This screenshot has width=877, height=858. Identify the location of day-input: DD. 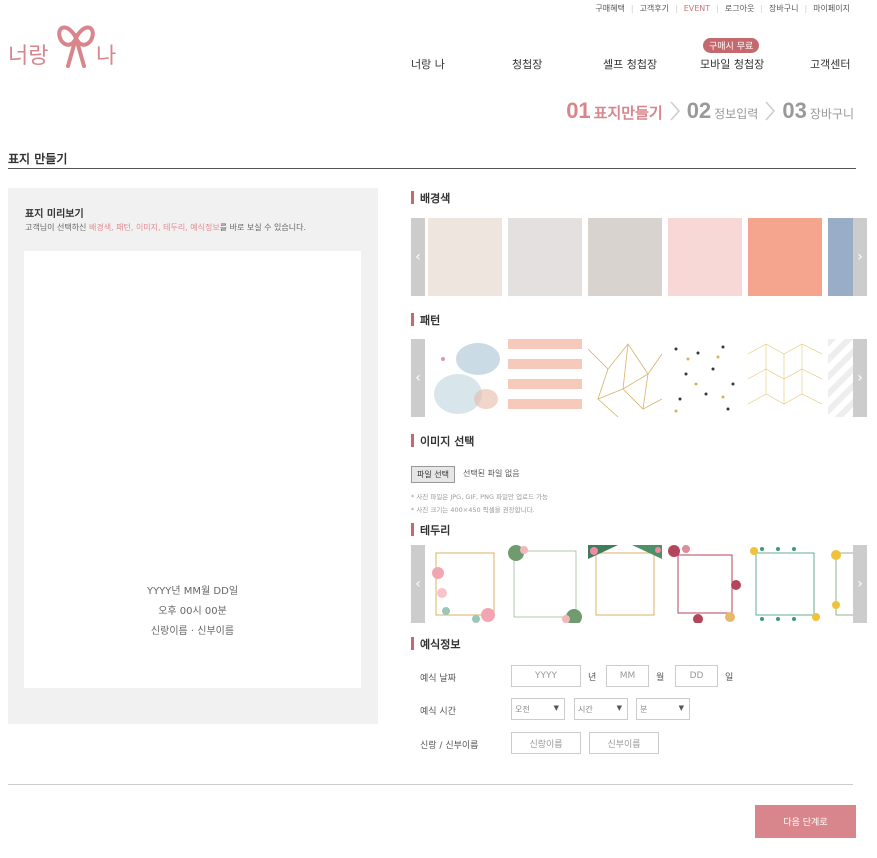
(696, 676).